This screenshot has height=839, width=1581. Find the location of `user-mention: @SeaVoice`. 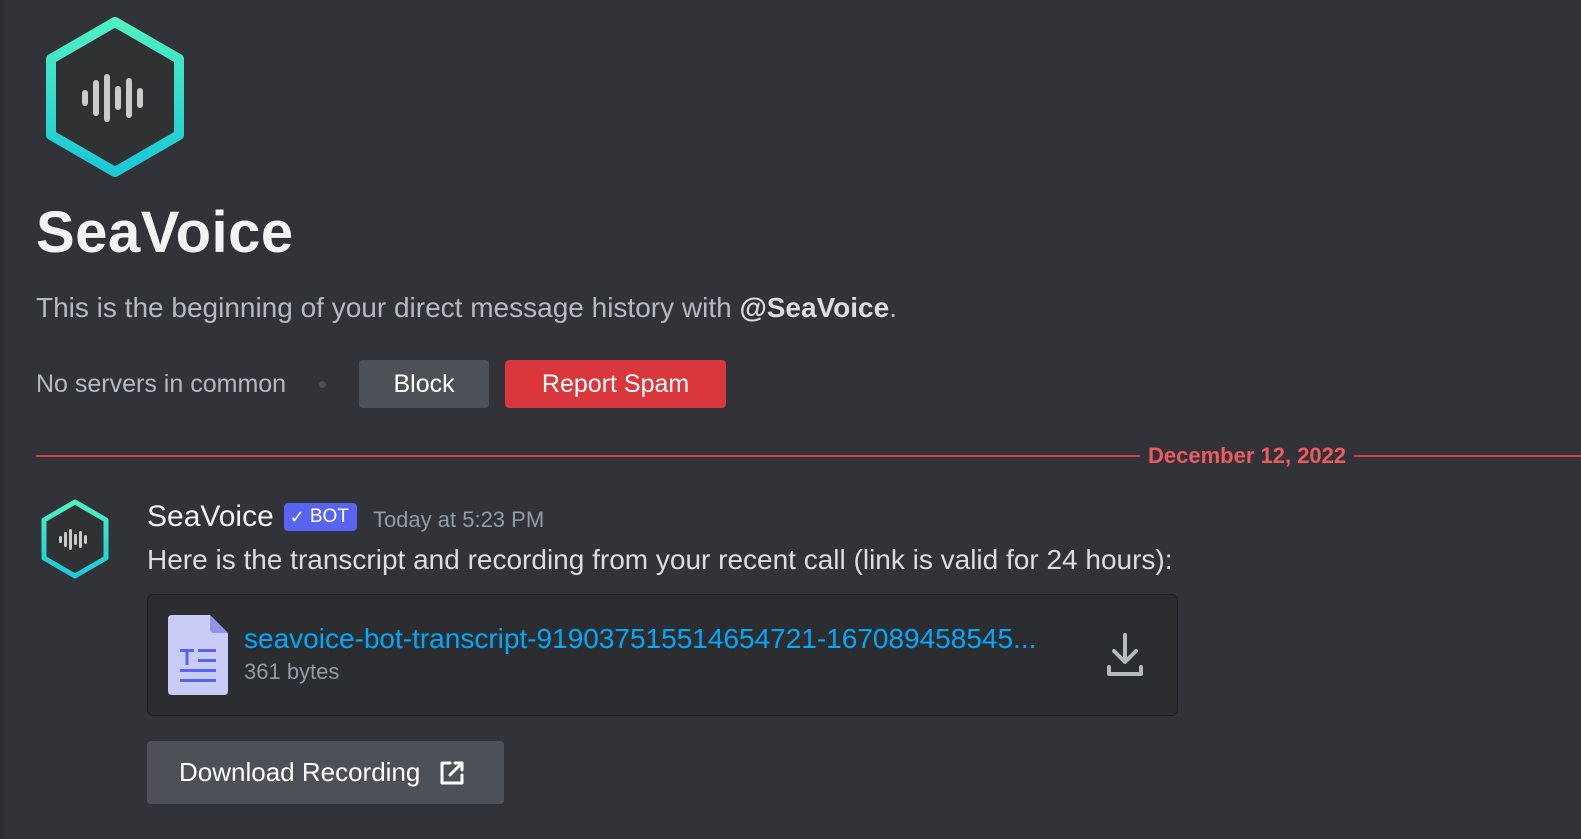

user-mention: @SeaVoice is located at coordinates (814, 307).